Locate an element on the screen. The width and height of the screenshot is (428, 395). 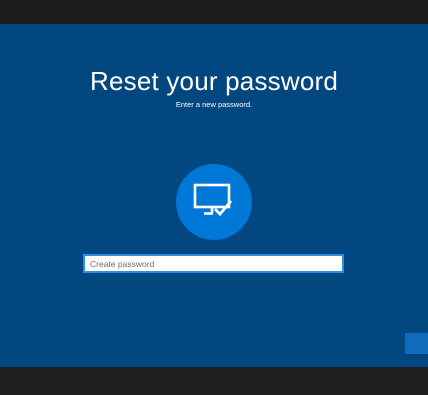
bottom-bar is located at coordinates (214, 381).